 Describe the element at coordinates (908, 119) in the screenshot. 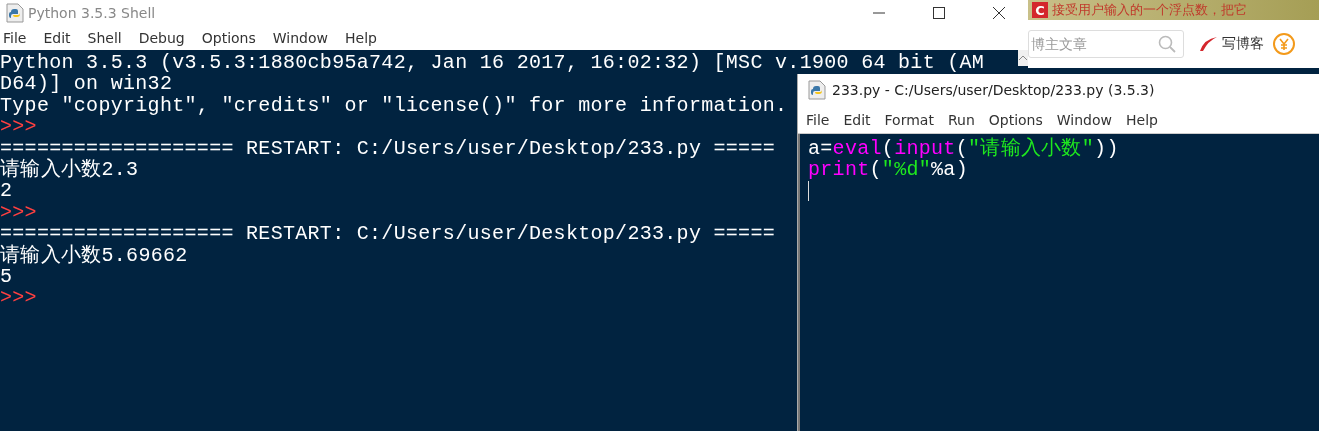

I see `menu-item: Format` at that location.